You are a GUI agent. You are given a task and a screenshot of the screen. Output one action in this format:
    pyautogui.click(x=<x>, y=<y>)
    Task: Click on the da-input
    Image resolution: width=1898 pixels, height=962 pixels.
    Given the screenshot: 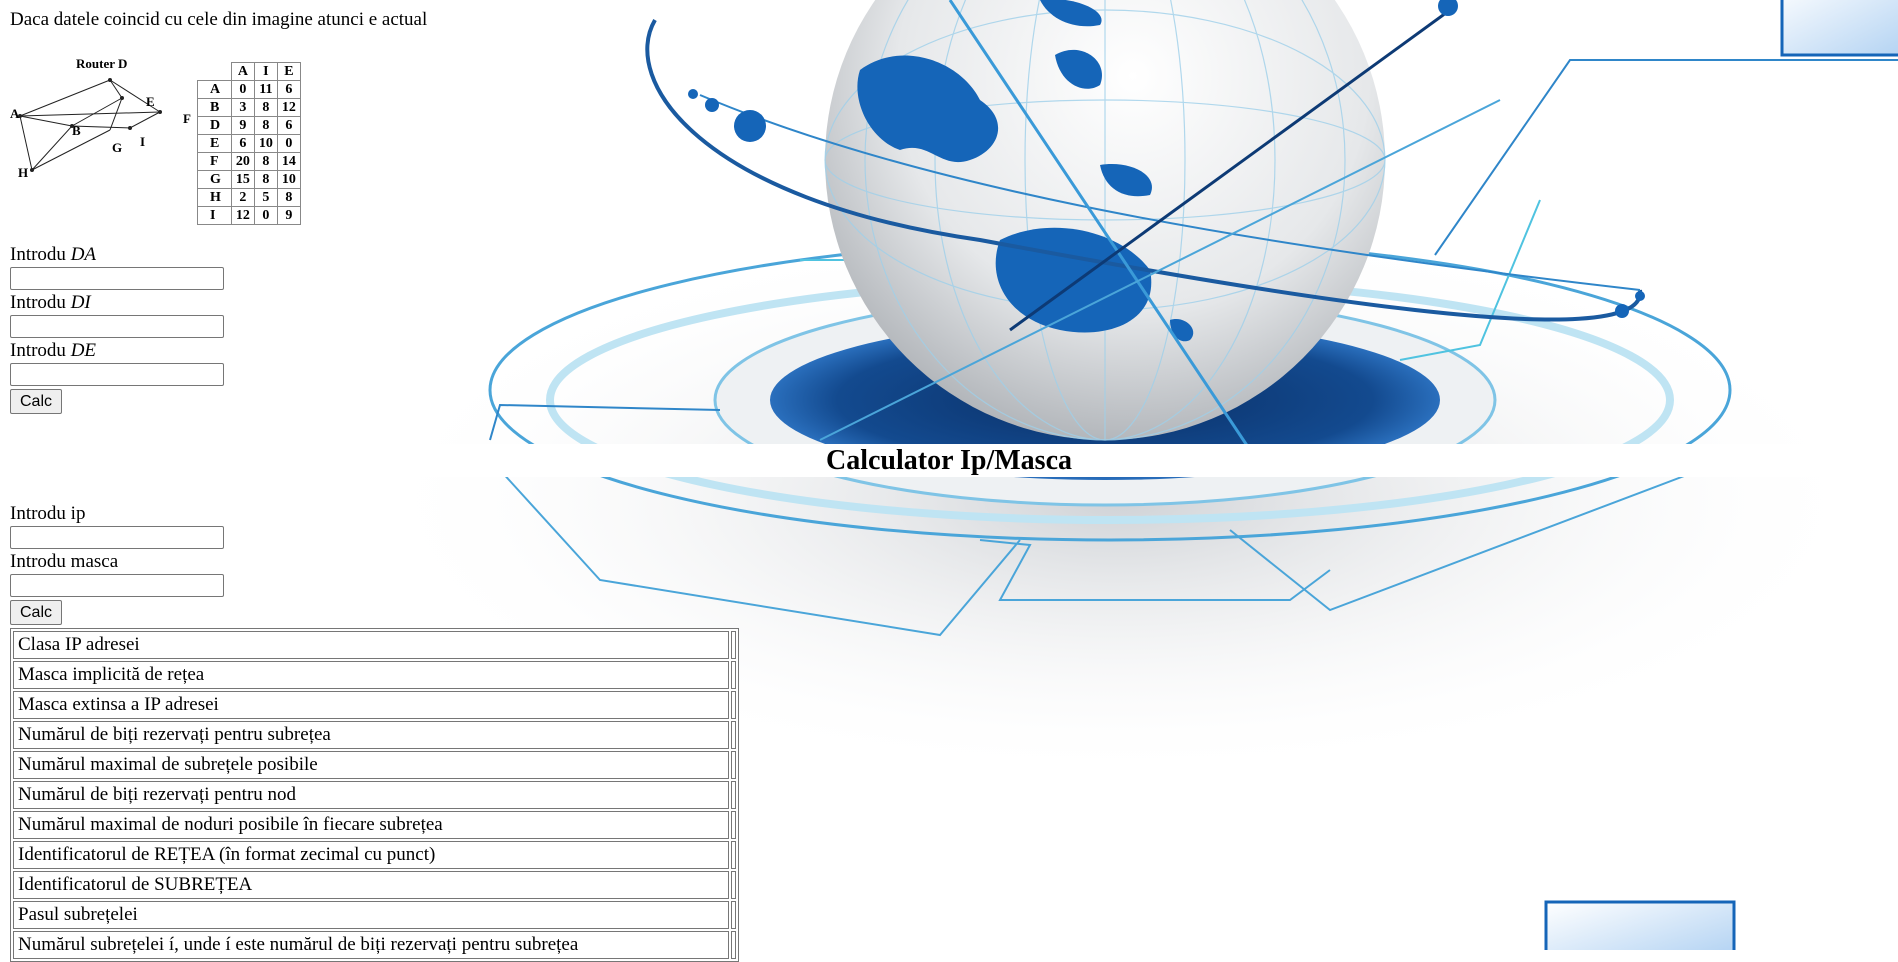 What is the action you would take?
    pyautogui.click(x=117, y=278)
    